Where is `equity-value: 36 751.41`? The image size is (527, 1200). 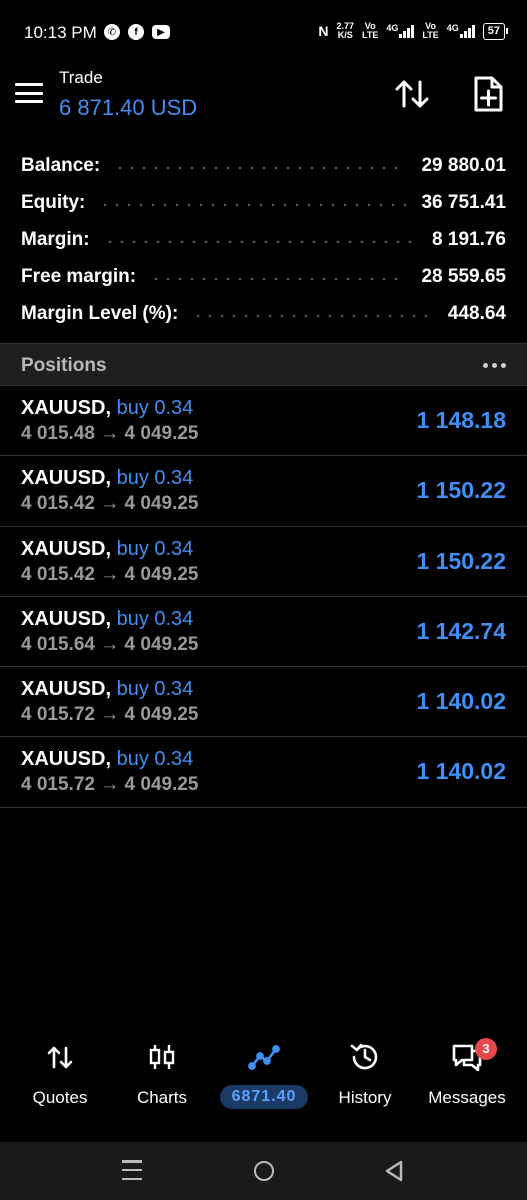
equity-value: 36 751.41 is located at coordinates (463, 203).